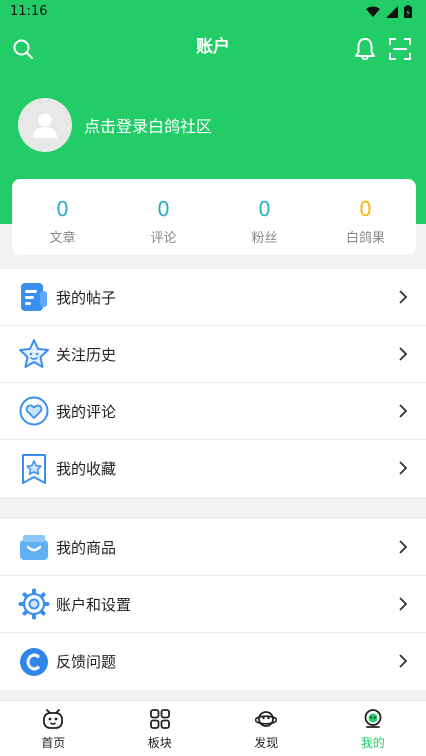 The height and width of the screenshot is (756, 426). I want to click on feedback-icon, so click(34, 661).